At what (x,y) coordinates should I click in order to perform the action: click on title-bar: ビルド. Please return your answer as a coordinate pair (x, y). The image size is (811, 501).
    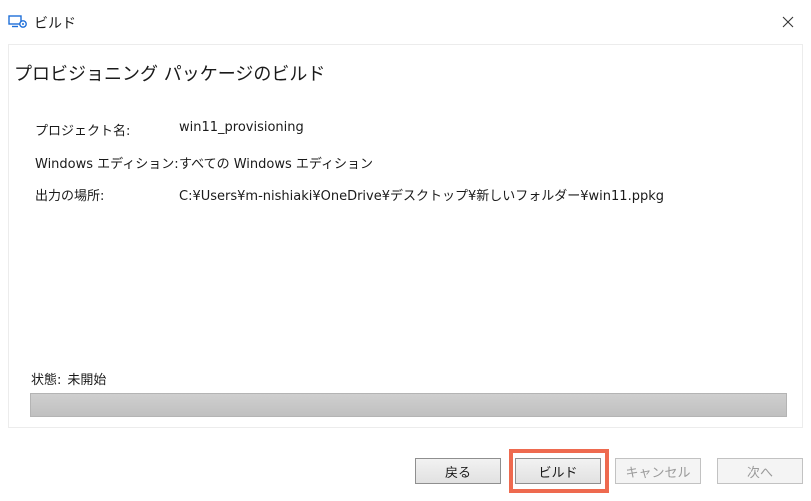
    Looking at the image, I should click on (405, 22).